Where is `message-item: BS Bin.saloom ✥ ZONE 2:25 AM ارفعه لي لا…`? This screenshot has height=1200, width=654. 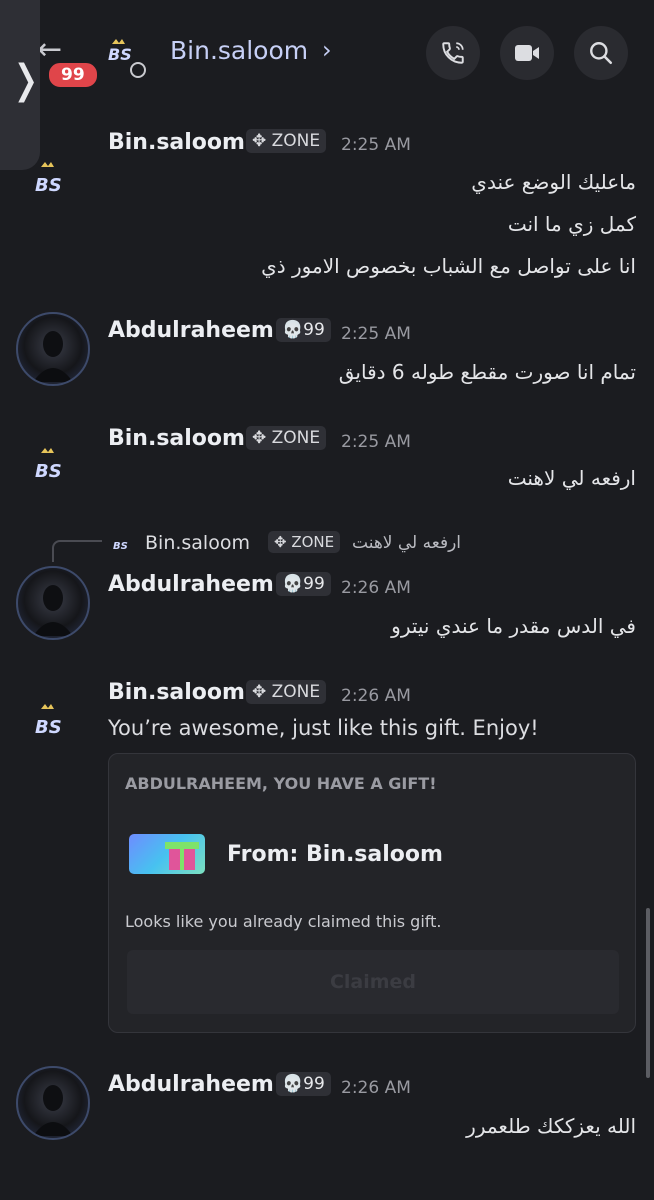 message-item: BS Bin.saloom ✥ ZONE 2:25 AM ارفعه لي لا… is located at coordinates (327, 465).